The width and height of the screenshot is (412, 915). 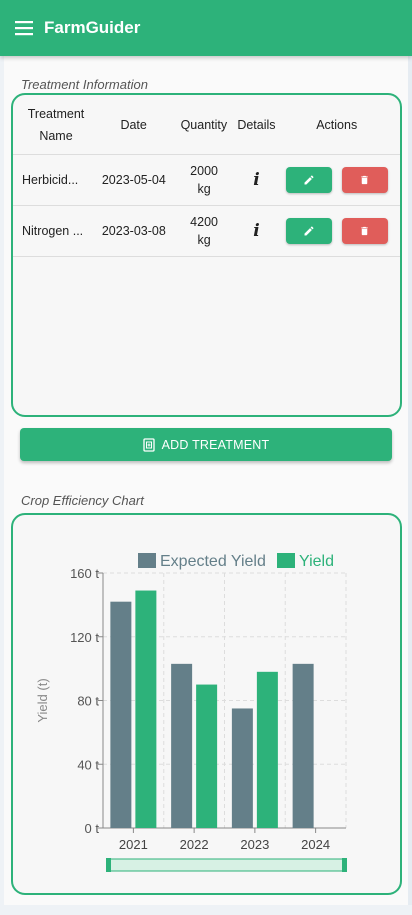 I want to click on app-bar: FarmGuider, so click(x=206, y=28).